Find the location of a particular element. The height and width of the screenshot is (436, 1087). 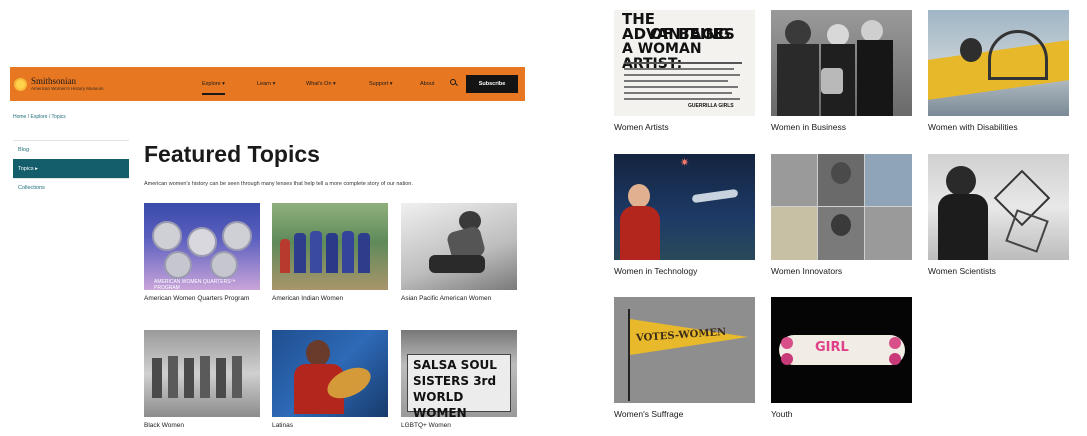

women-scientists-image is located at coordinates (998, 207).